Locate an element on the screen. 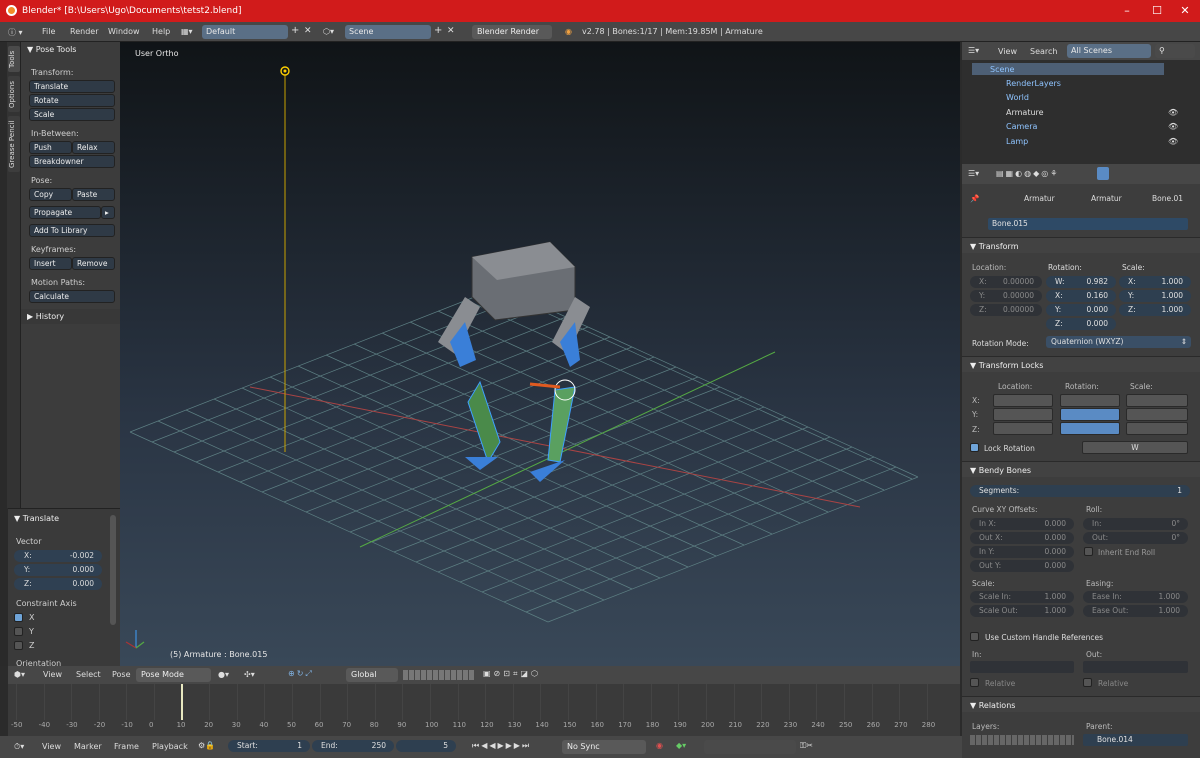 The height and width of the screenshot is (758, 1200). handle-in-relative-checkbox is located at coordinates (974, 682).